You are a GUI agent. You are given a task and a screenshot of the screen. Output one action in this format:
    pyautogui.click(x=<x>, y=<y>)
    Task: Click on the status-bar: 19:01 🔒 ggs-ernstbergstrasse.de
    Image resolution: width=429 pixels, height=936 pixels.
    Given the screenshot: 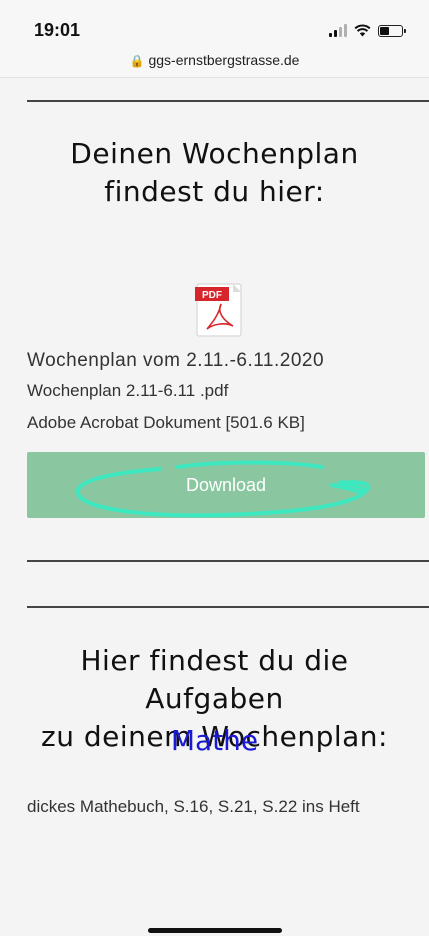 What is the action you would take?
    pyautogui.click(x=214, y=39)
    